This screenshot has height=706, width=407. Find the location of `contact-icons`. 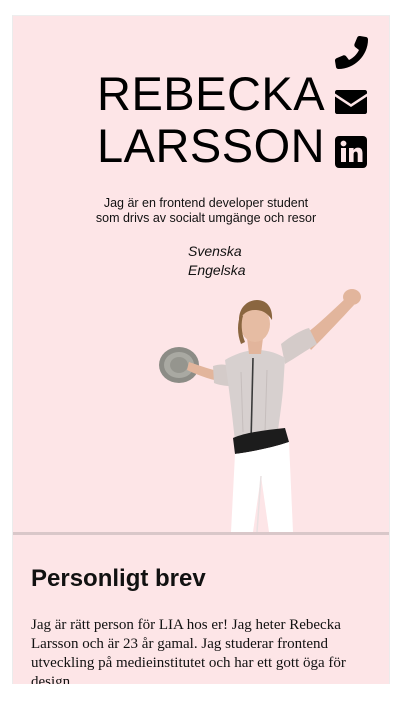

contact-icons is located at coordinates (351, 109).